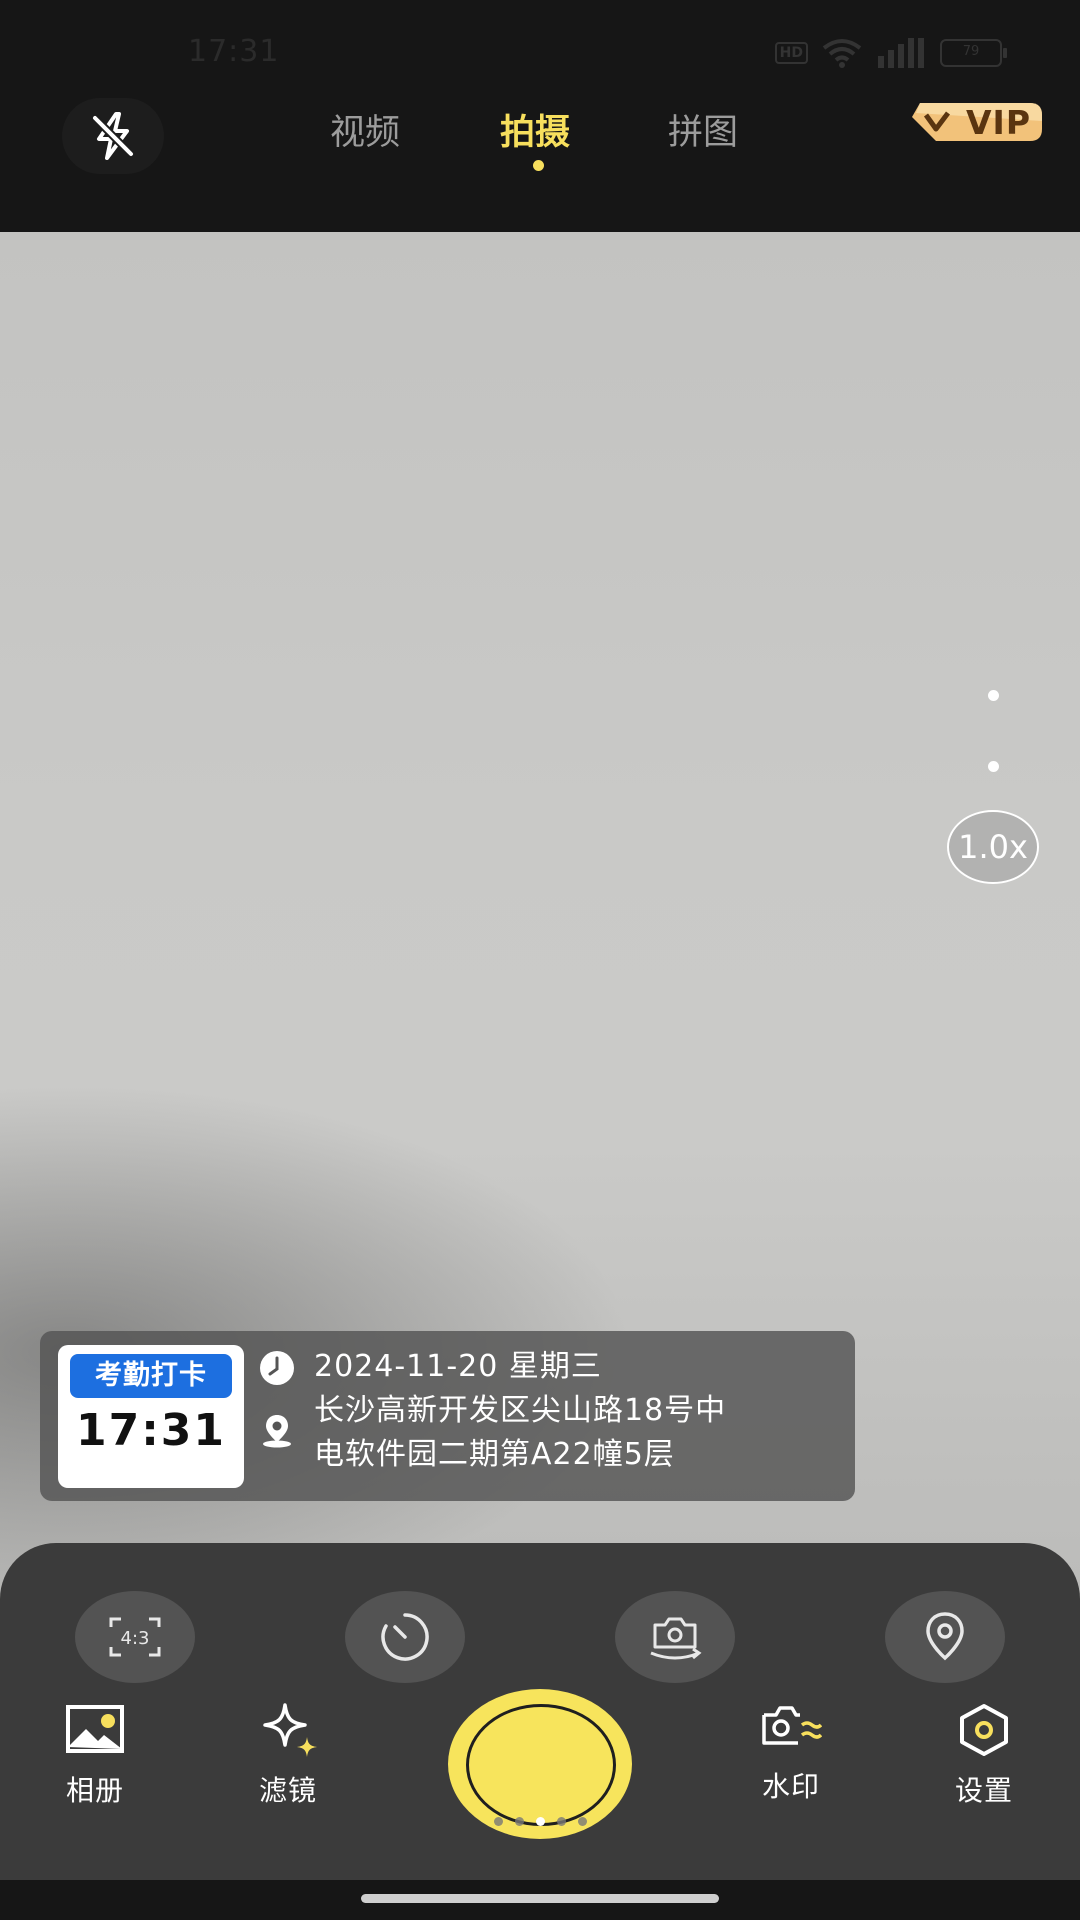 Image resolution: width=1080 pixels, height=1920 pixels. What do you see at coordinates (535, 129) in the screenshot?
I see `tab-photo: 拍摄` at bounding box center [535, 129].